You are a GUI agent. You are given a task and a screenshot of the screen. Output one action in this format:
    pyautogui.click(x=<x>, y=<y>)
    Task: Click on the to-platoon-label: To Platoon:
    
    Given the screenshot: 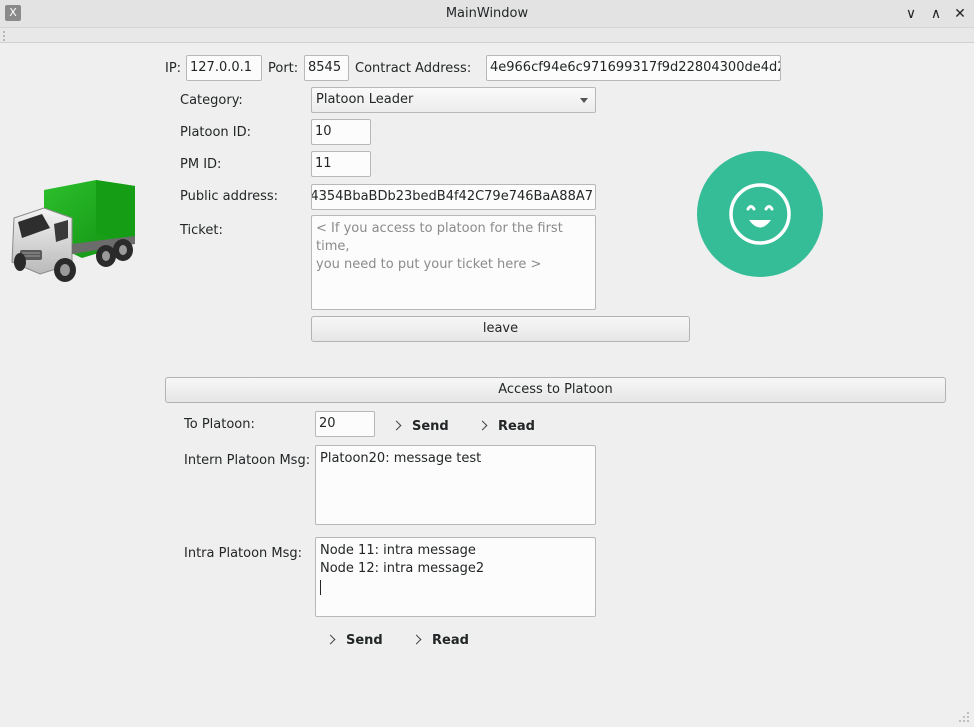 What is the action you would take?
    pyautogui.click(x=219, y=424)
    